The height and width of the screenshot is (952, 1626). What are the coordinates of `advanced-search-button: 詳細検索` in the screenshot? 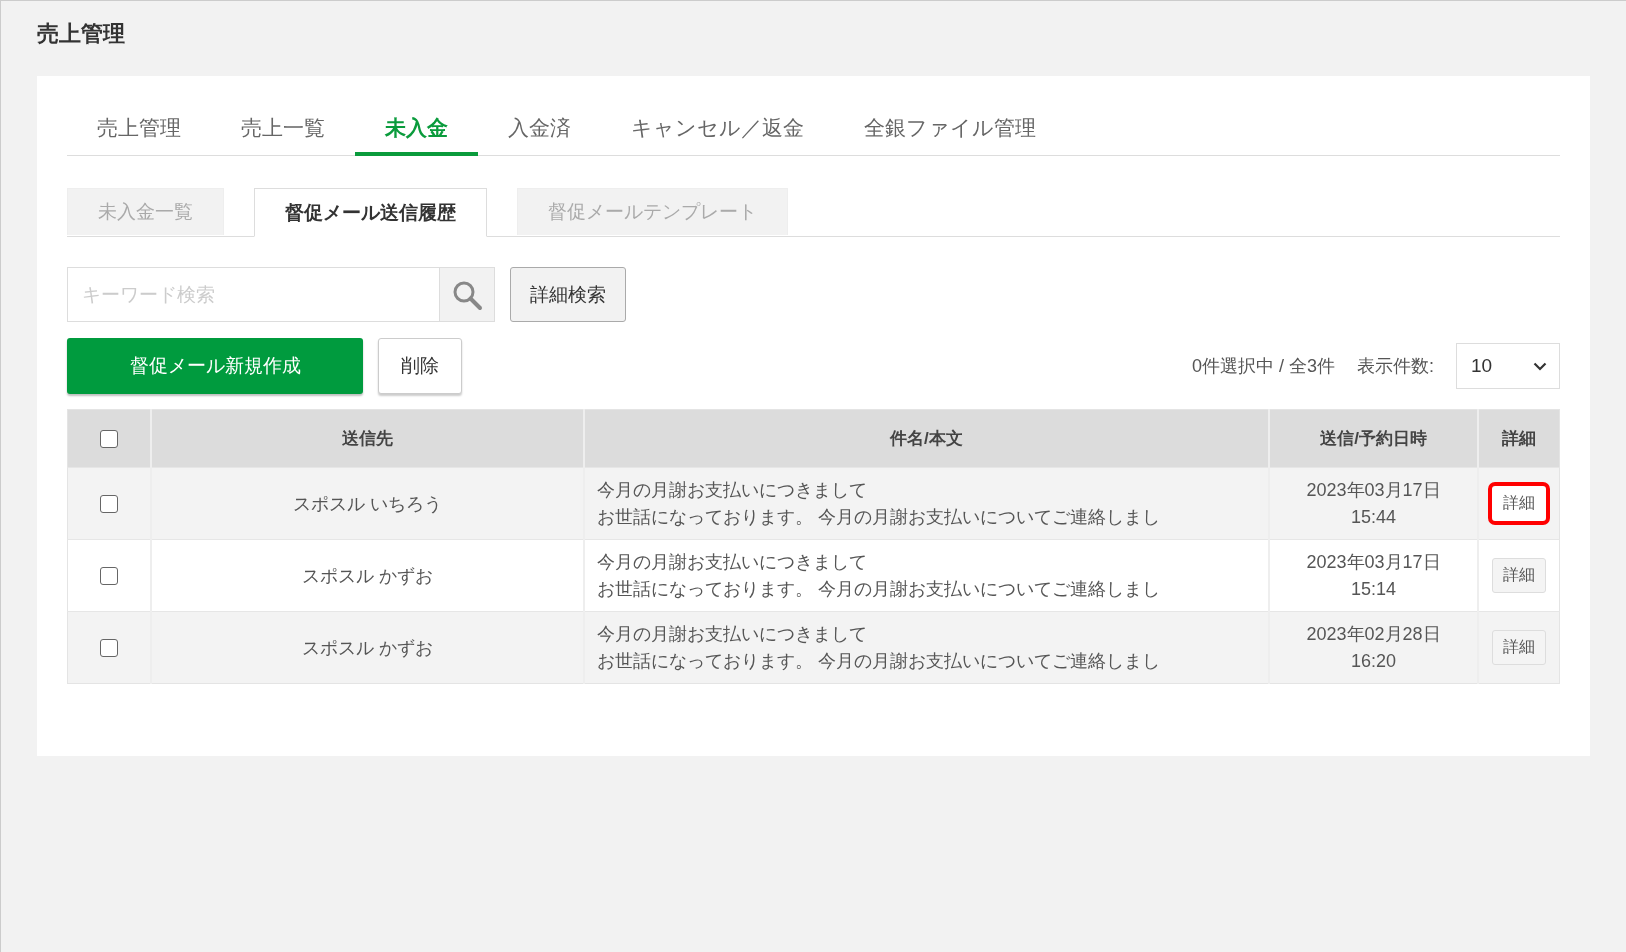 It's located at (568, 294).